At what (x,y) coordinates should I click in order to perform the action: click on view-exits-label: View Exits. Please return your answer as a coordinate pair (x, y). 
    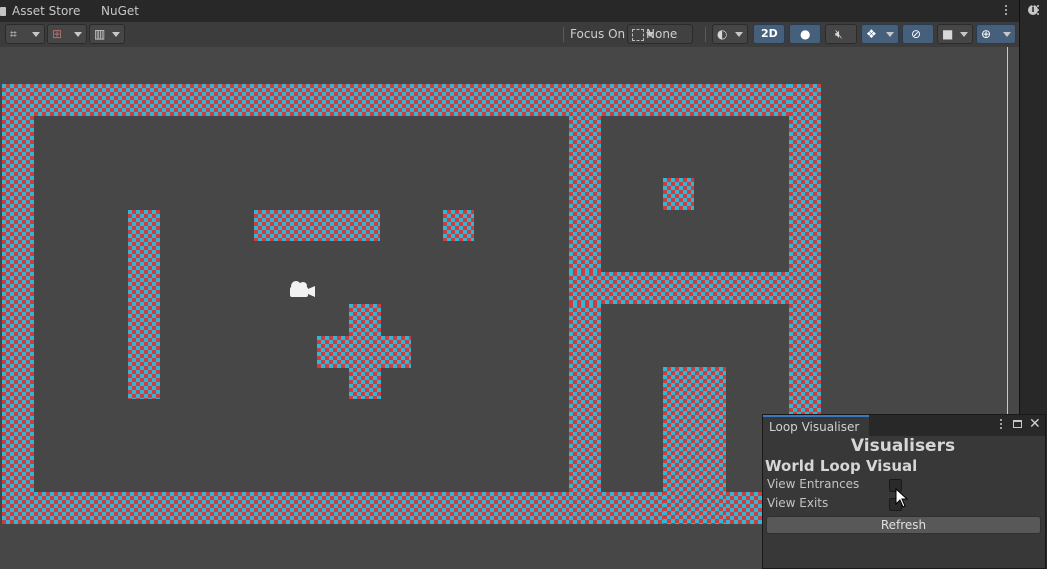
    Looking at the image, I should click on (798, 503).